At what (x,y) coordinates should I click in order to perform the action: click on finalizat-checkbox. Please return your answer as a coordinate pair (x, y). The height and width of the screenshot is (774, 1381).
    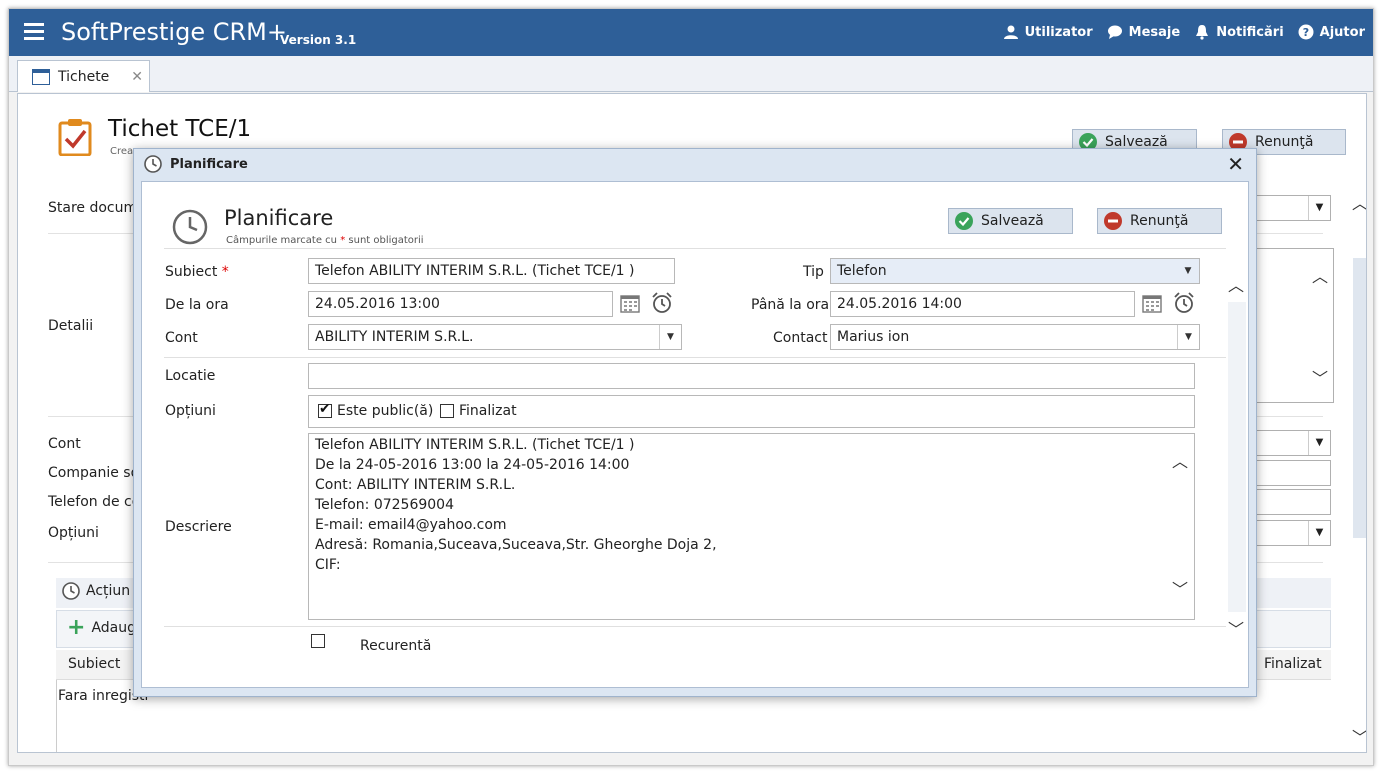
    Looking at the image, I should click on (447, 411).